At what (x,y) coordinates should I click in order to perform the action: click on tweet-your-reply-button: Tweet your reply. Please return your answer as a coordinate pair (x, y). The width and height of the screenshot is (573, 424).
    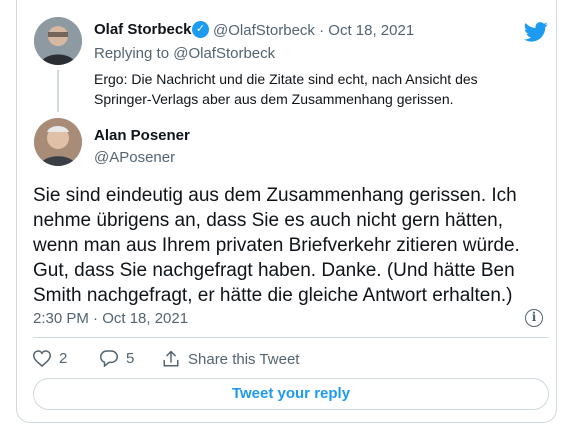
    Looking at the image, I should click on (291, 394).